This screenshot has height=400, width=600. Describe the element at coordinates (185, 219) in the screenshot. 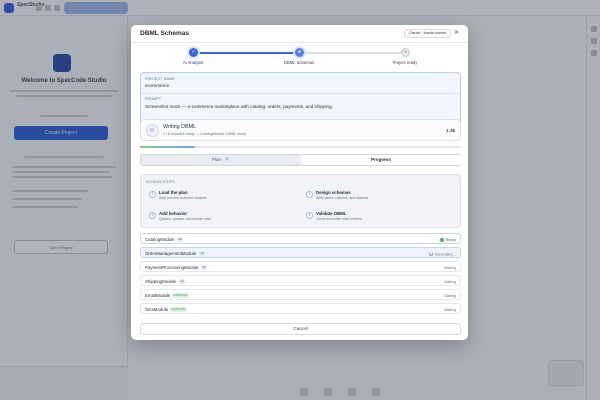

I see `schema-step-desc: Queries, updates, and domain rules` at that location.